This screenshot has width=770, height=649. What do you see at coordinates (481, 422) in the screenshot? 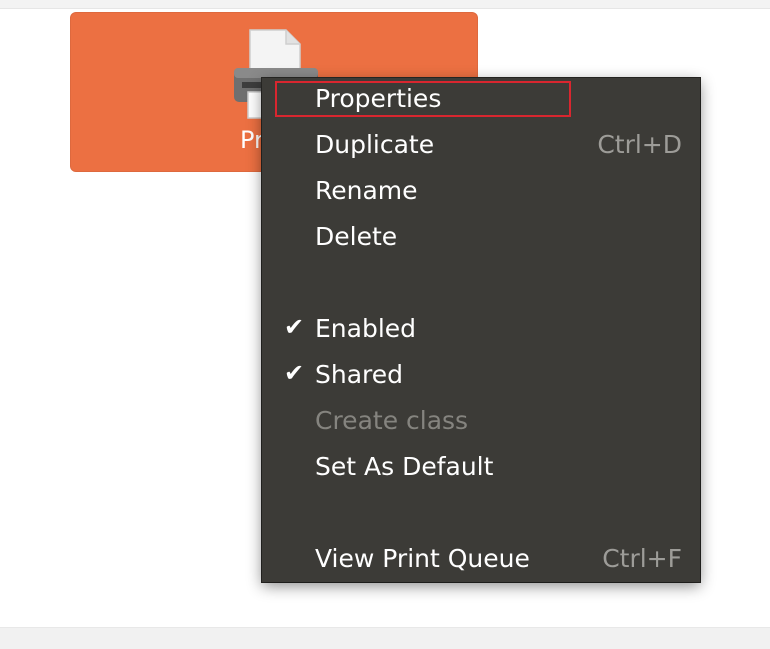
I see `menu-item-create-class: Create class` at bounding box center [481, 422].